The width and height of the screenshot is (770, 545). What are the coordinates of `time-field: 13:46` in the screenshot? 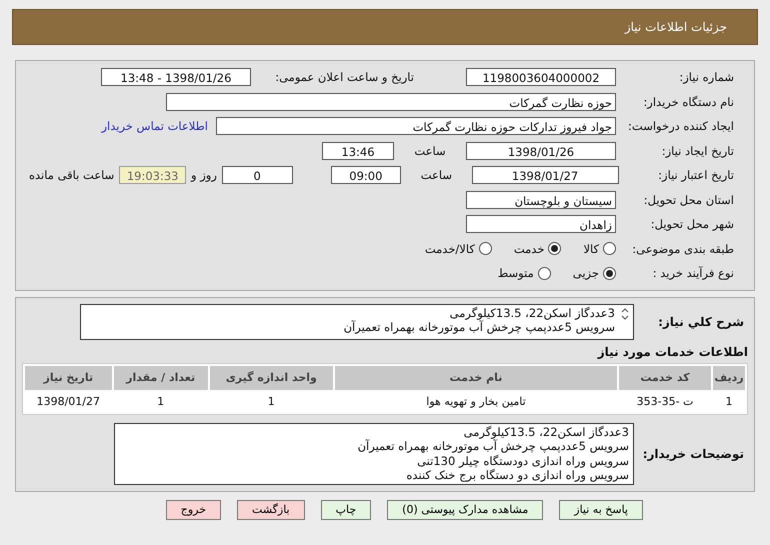 It's located at (358, 151).